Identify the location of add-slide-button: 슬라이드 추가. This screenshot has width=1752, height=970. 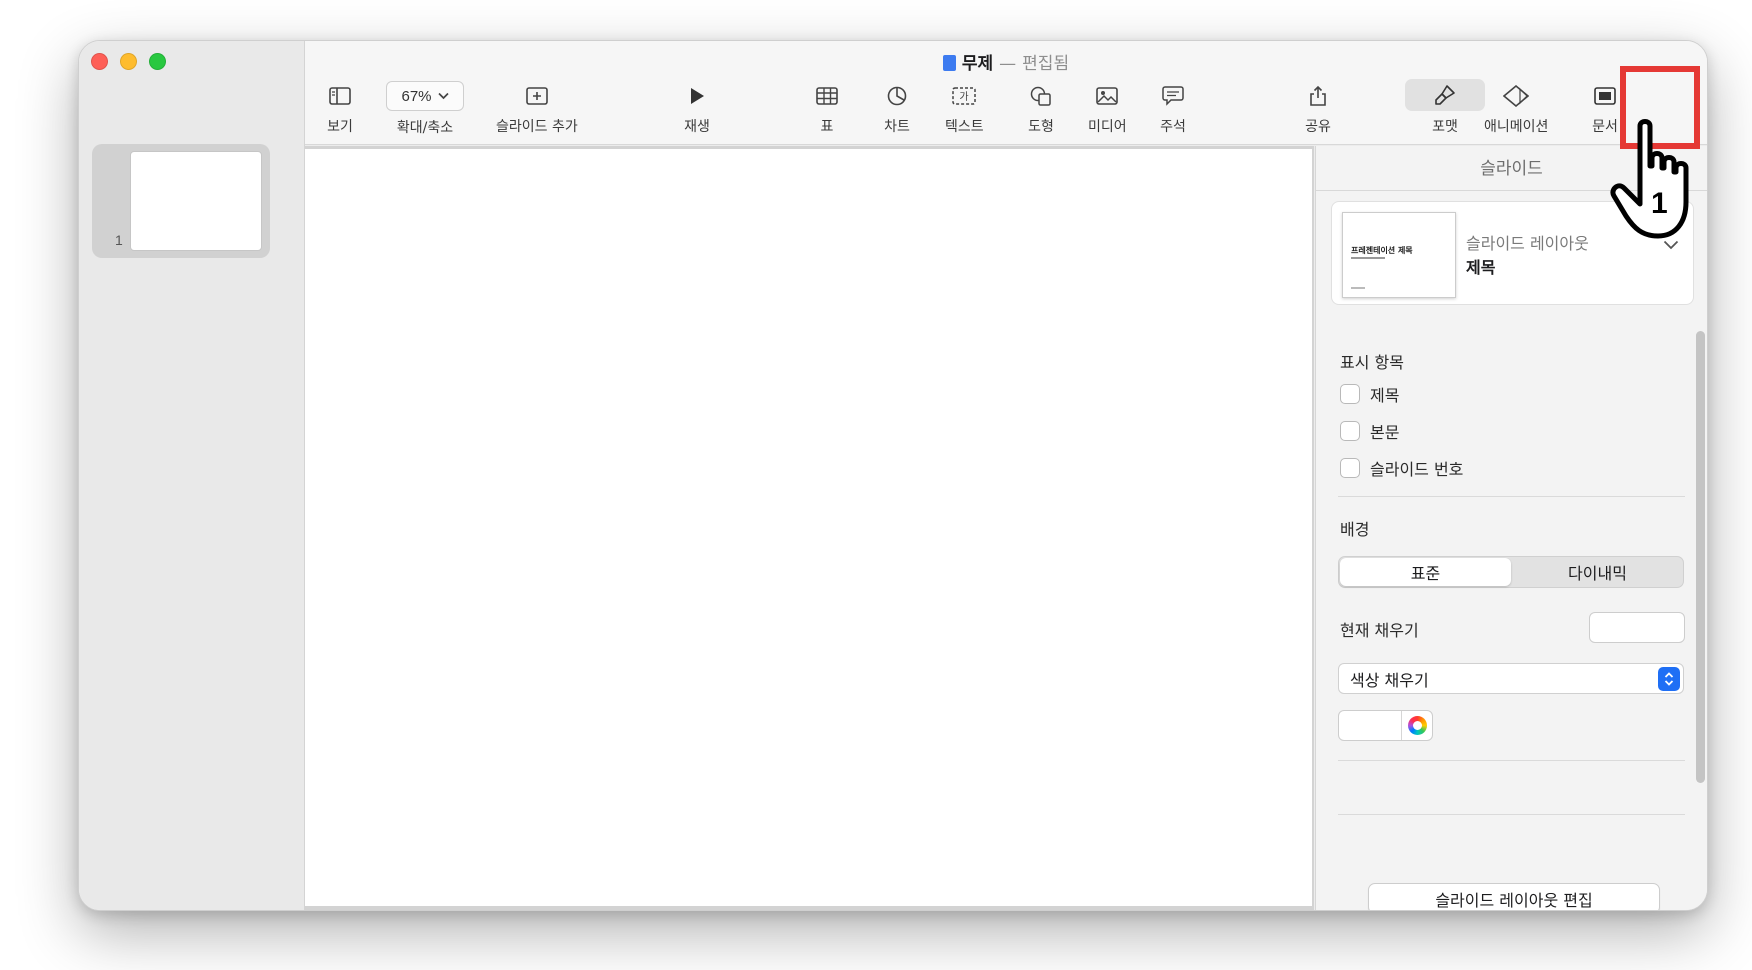
(537, 109).